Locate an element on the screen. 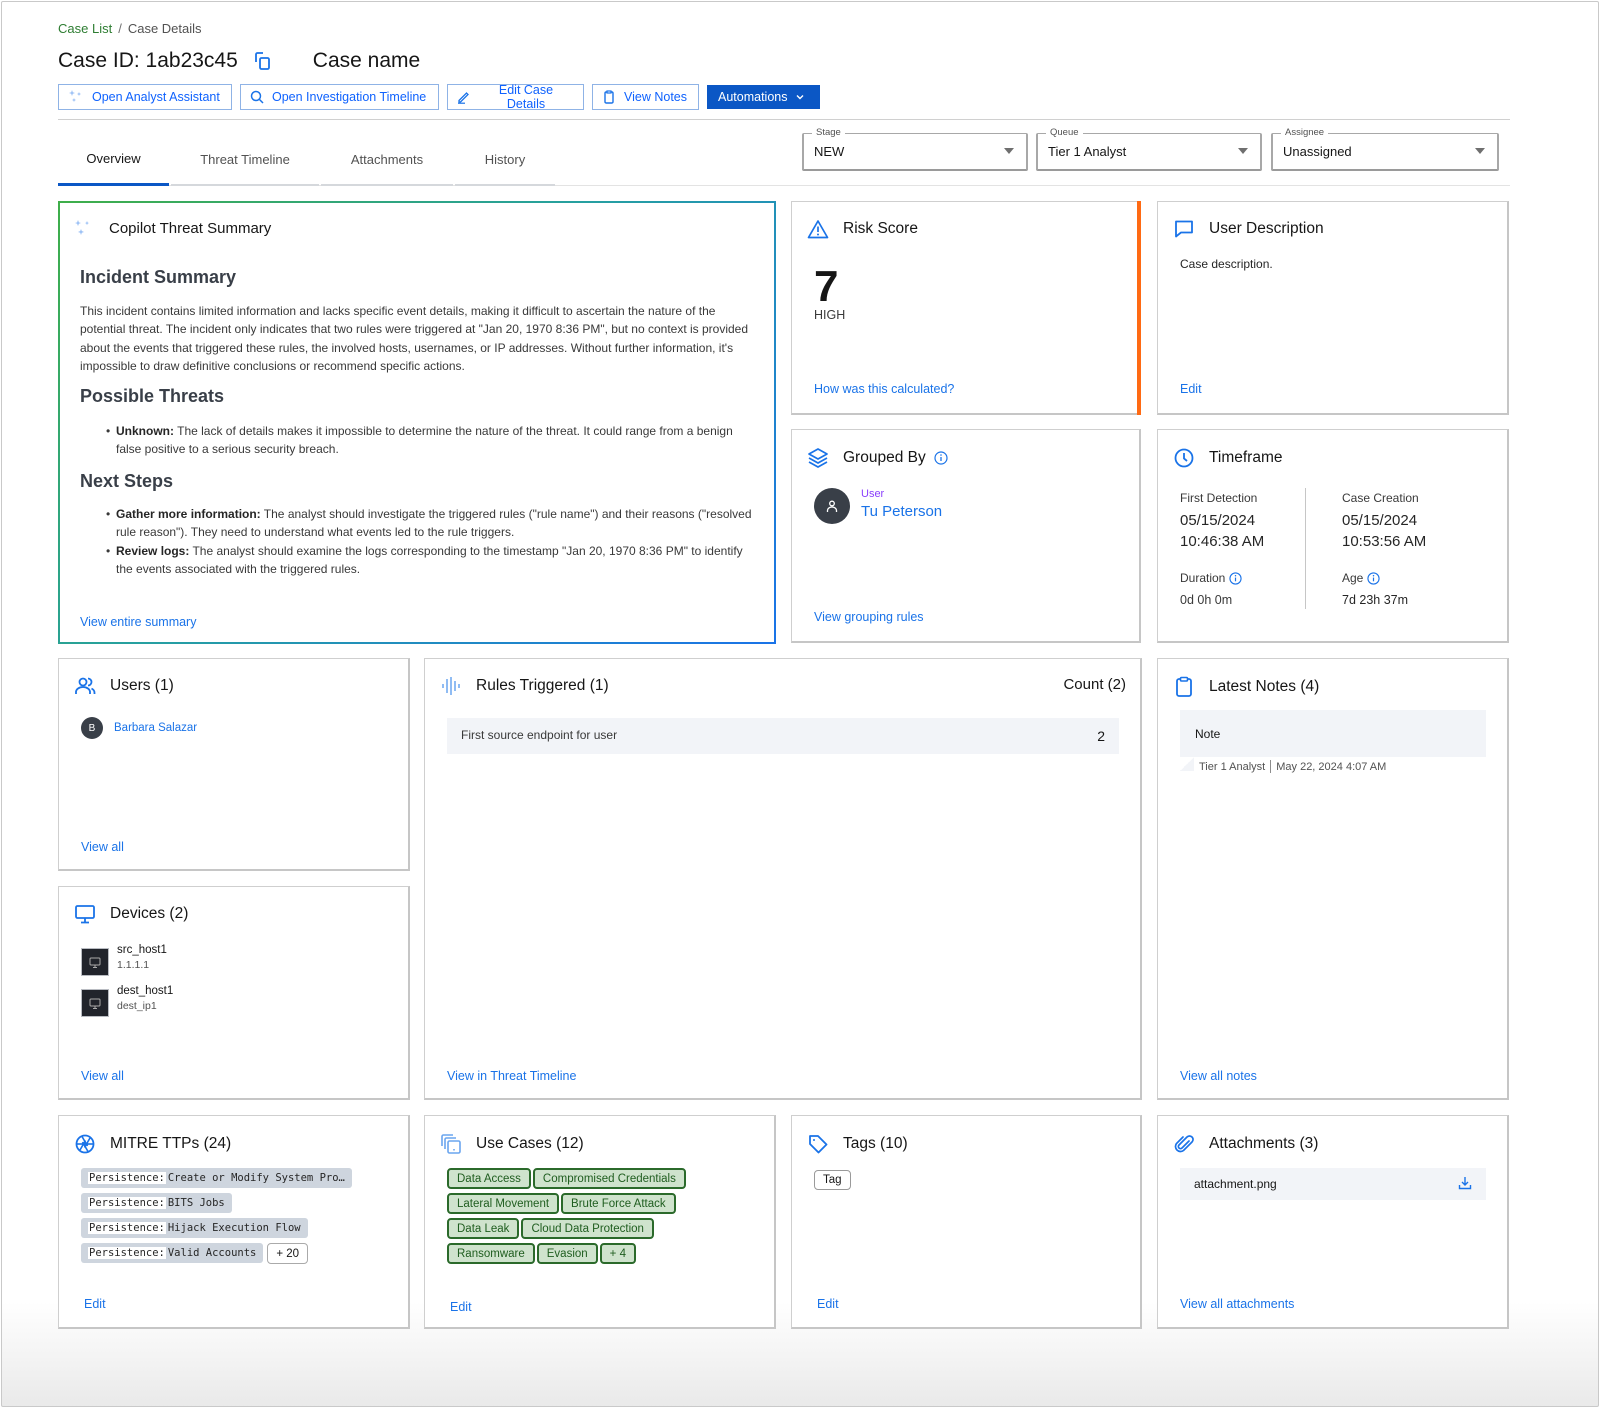 The width and height of the screenshot is (1602, 1410). waveform-icon is located at coordinates (451, 686).